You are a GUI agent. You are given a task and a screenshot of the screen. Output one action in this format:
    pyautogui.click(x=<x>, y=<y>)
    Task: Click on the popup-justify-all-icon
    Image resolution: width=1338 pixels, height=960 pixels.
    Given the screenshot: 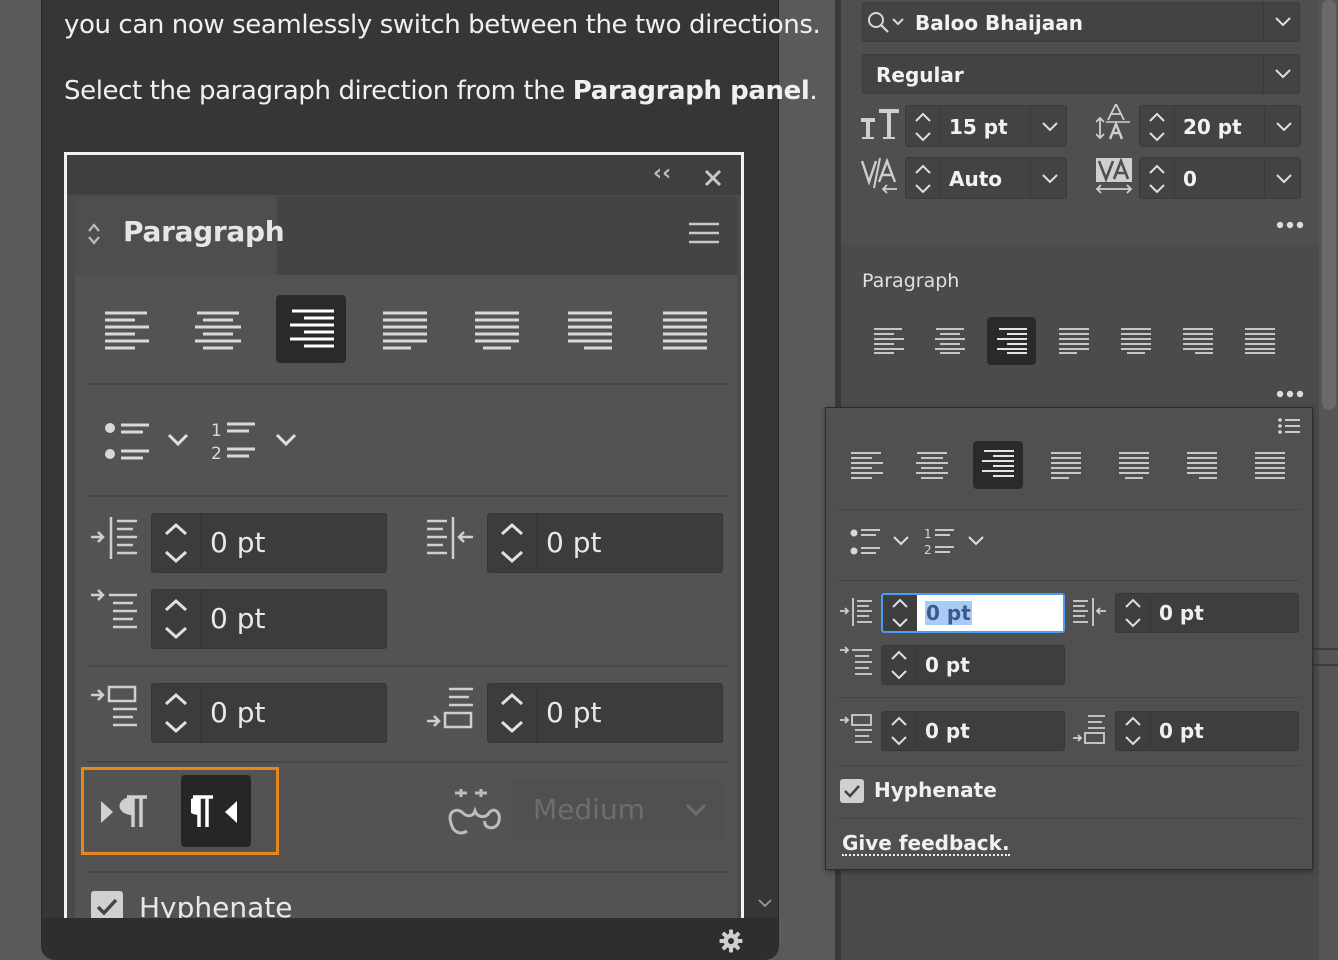 What is the action you would take?
    pyautogui.click(x=1270, y=466)
    